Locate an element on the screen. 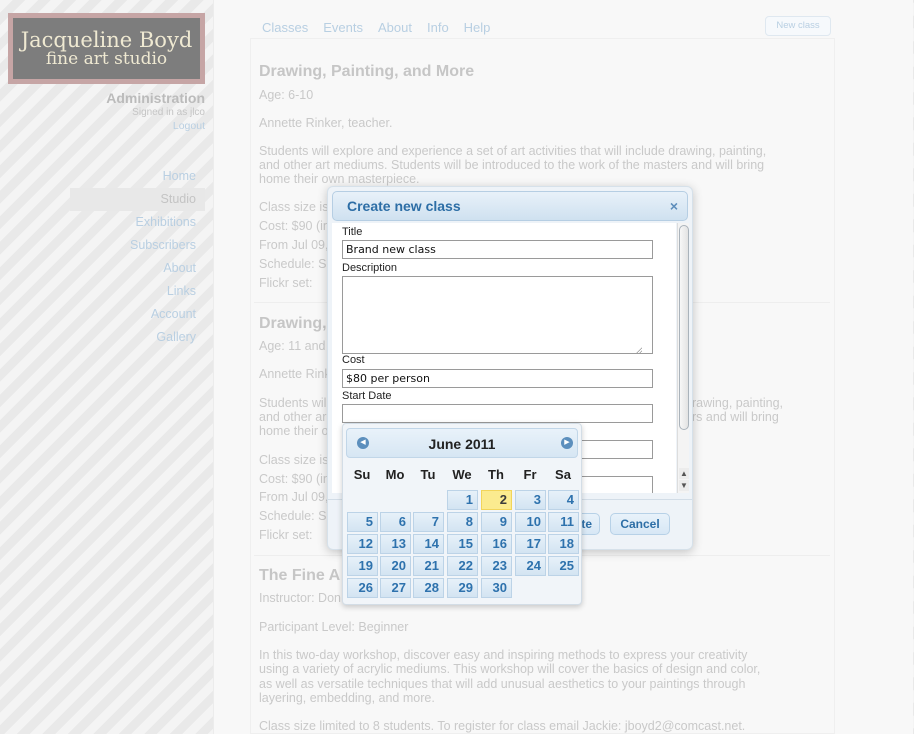  class-description-line: Students will is located at coordinates (294, 403).